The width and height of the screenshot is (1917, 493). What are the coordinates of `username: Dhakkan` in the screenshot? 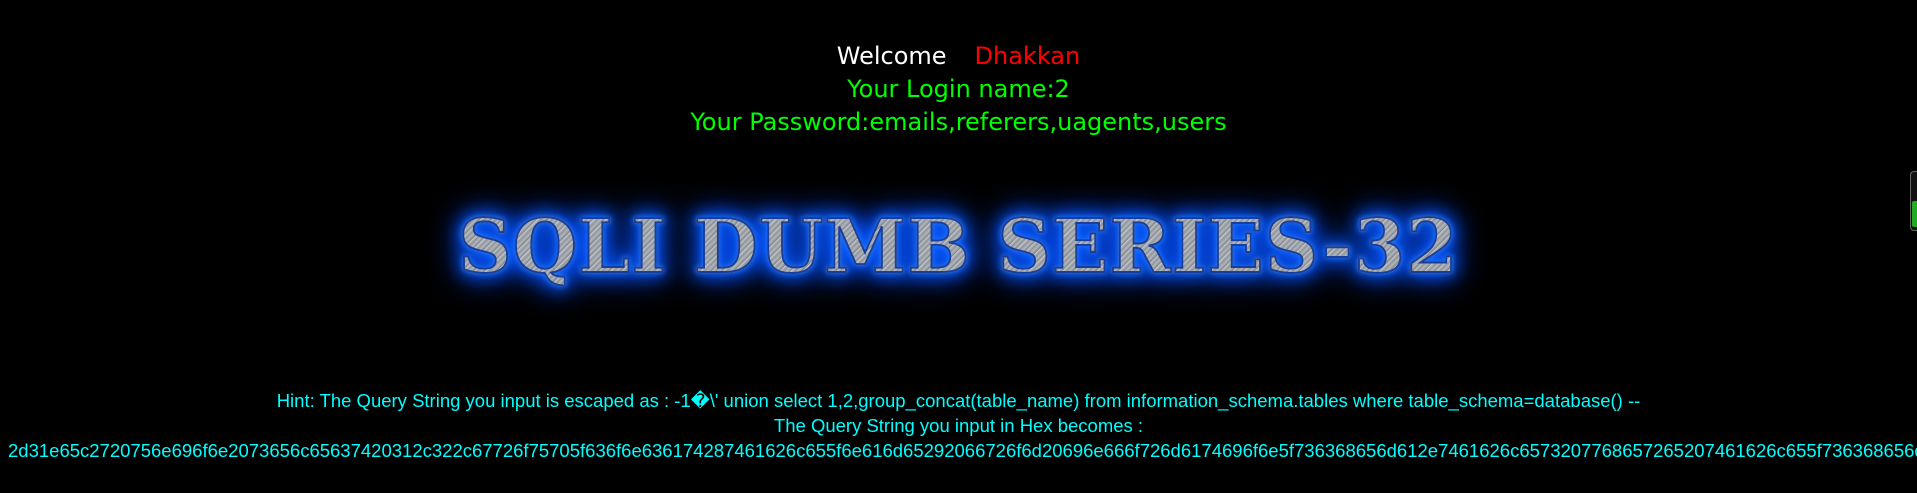 It's located at (1027, 56).